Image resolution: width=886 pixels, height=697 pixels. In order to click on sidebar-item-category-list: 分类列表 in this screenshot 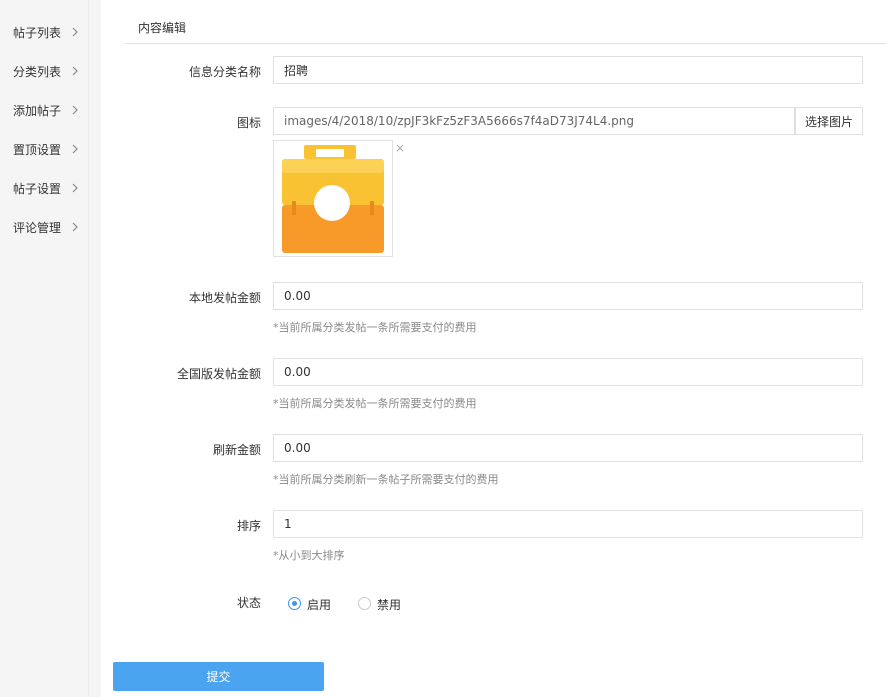, I will do `click(44, 71)`.